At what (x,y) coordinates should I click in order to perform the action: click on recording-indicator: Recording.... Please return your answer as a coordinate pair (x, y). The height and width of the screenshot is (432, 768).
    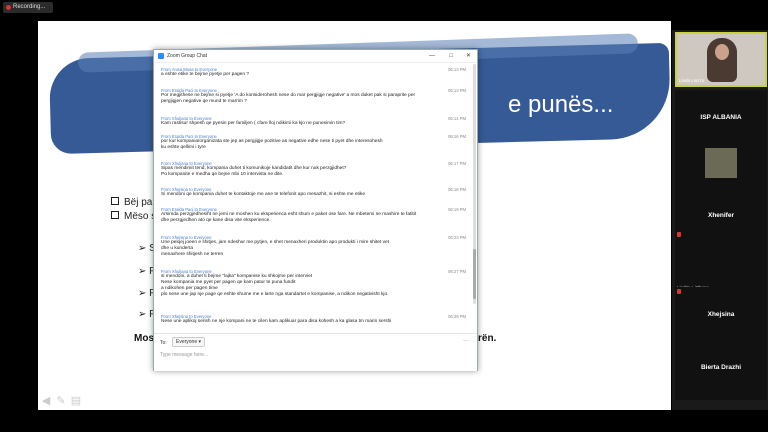
    Looking at the image, I should click on (28, 7).